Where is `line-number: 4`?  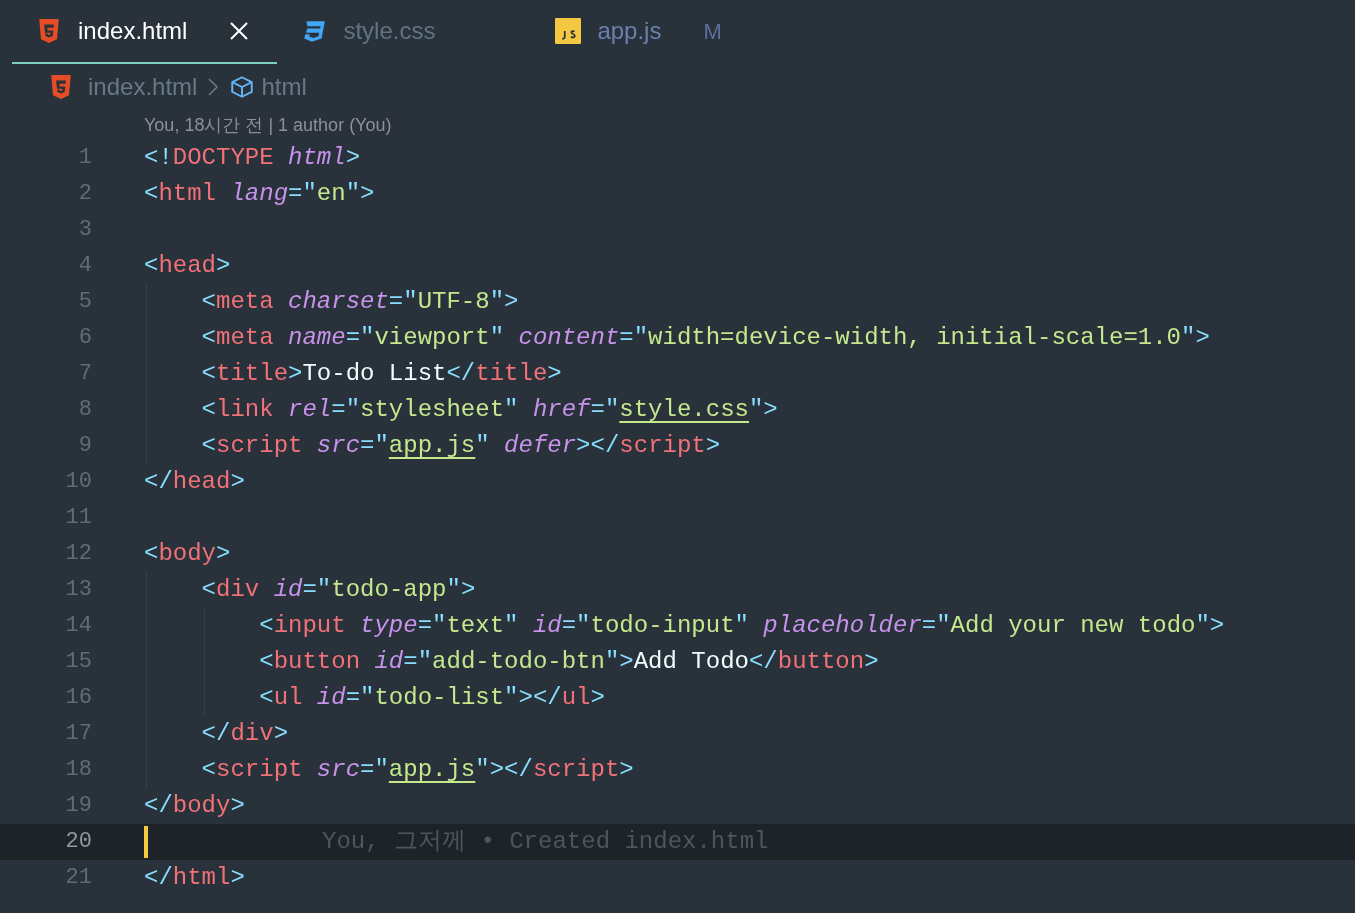
line-number: 4 is located at coordinates (84, 266).